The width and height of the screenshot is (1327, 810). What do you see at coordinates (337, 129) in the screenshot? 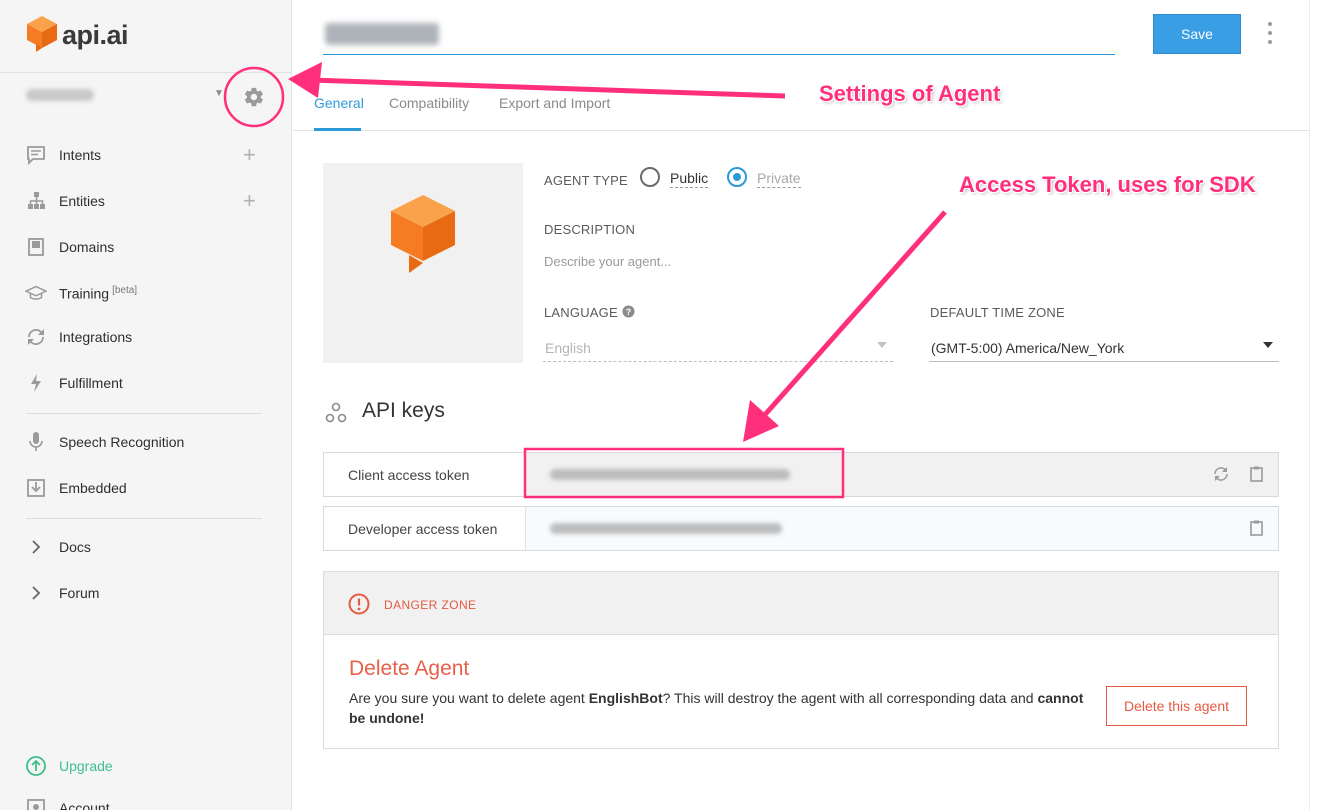
I see `active-tab-indicator` at bounding box center [337, 129].